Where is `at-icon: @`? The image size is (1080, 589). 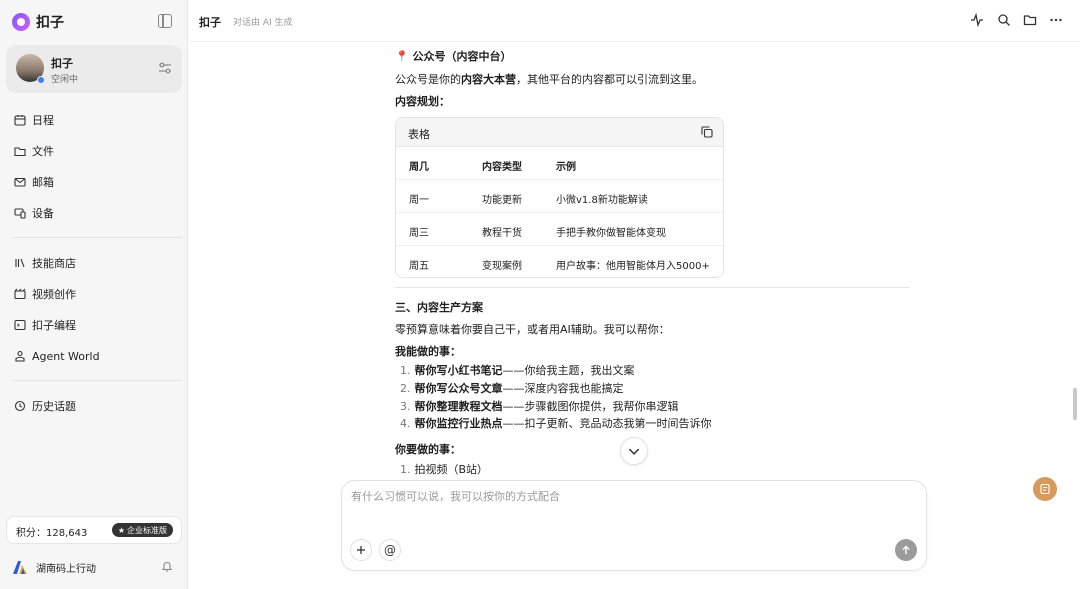
at-icon: @ is located at coordinates (390, 550).